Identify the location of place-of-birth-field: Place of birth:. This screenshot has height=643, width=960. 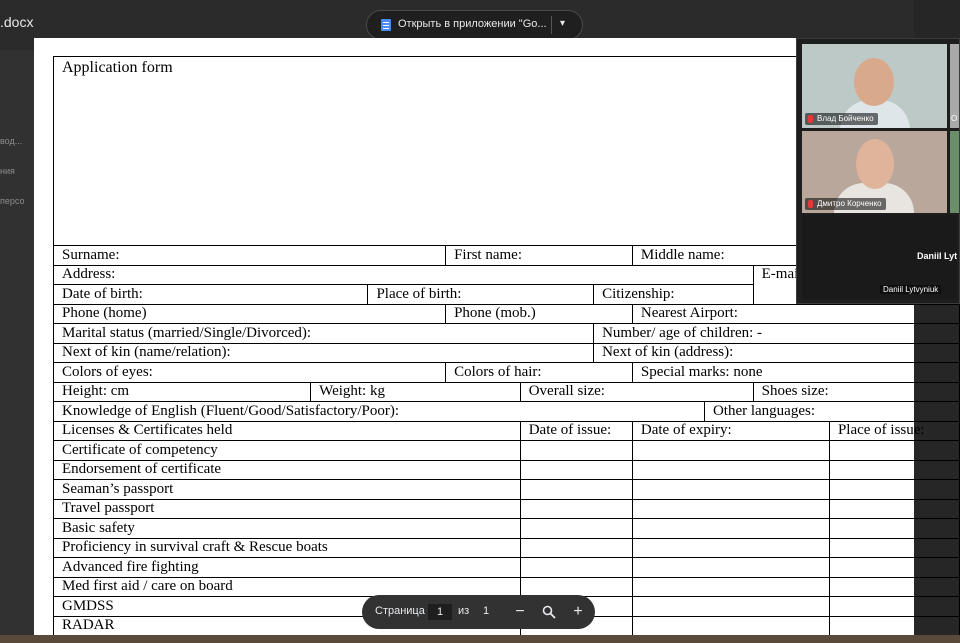
(481, 294).